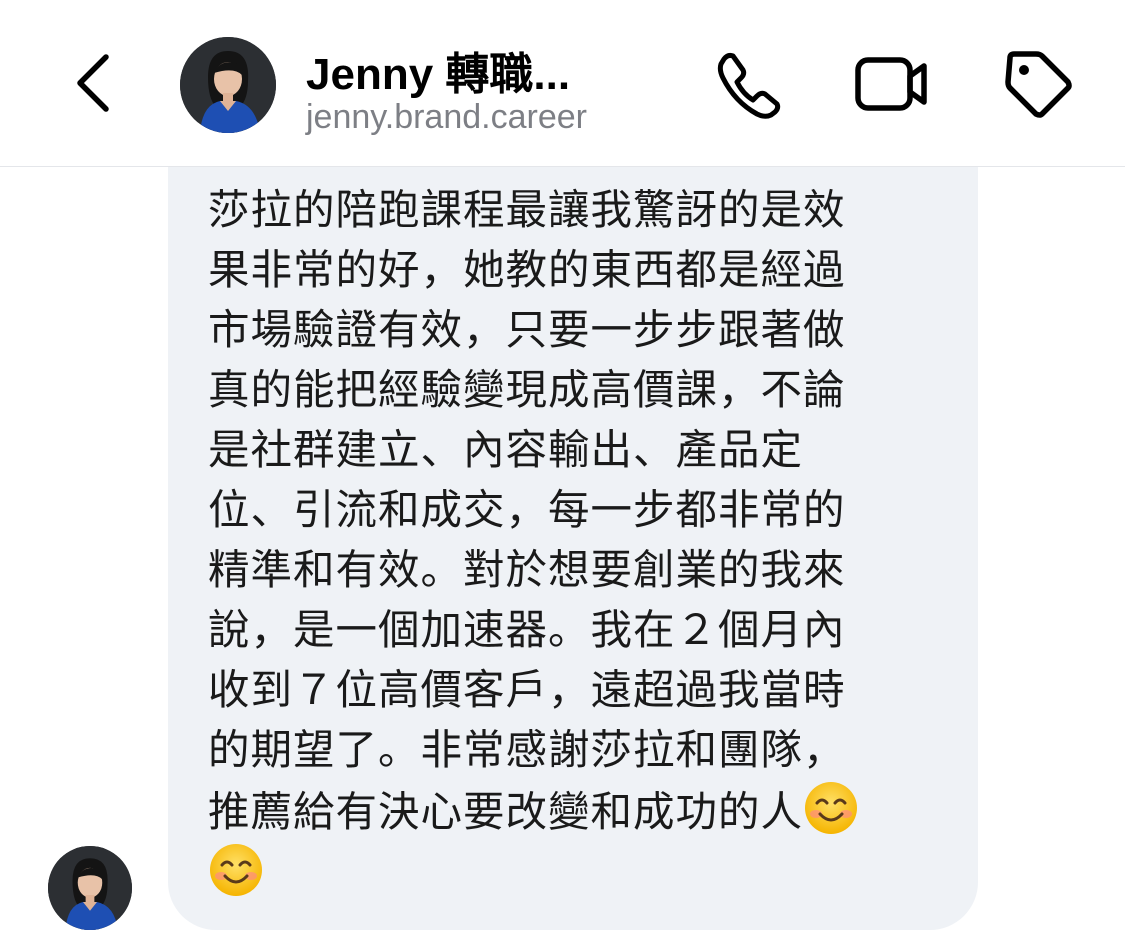 This screenshot has width=1125, height=949. I want to click on message-line-3: 市場驗證有效，只要一步步跟著做, so click(527, 329).